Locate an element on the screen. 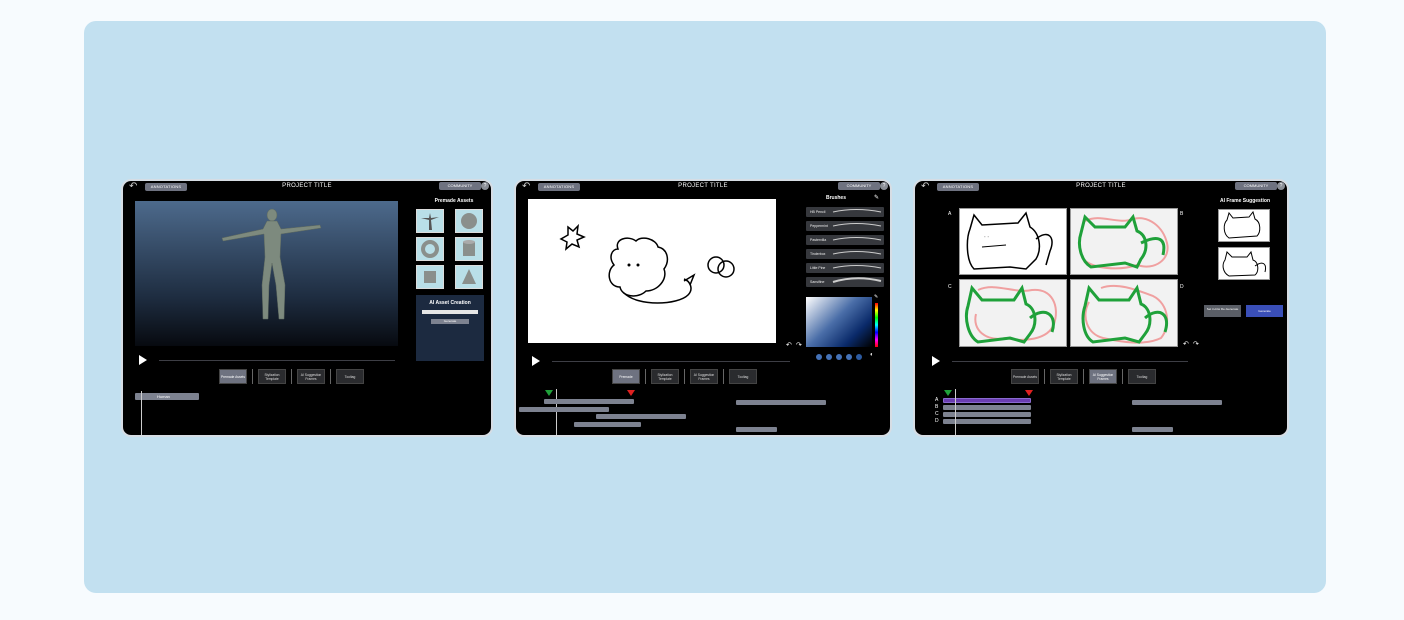 The height and width of the screenshot is (620, 1404). asset-cylinder is located at coordinates (469, 249).